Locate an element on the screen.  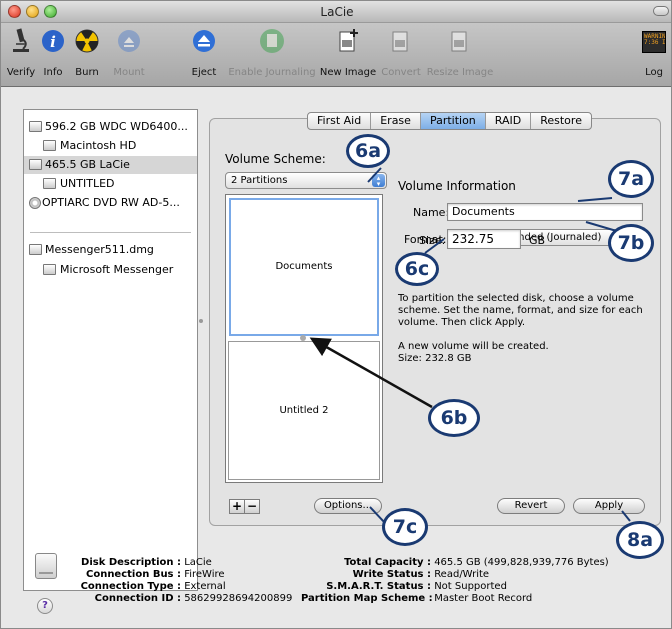
info-key: Connection ID : is located at coordinates (137, 598).